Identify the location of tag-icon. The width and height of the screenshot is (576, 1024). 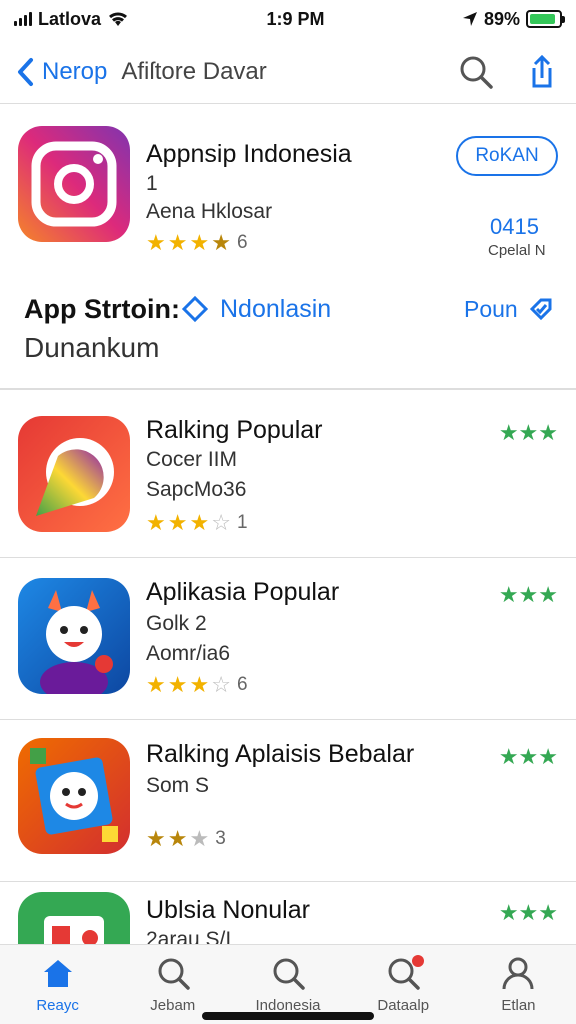
(195, 309).